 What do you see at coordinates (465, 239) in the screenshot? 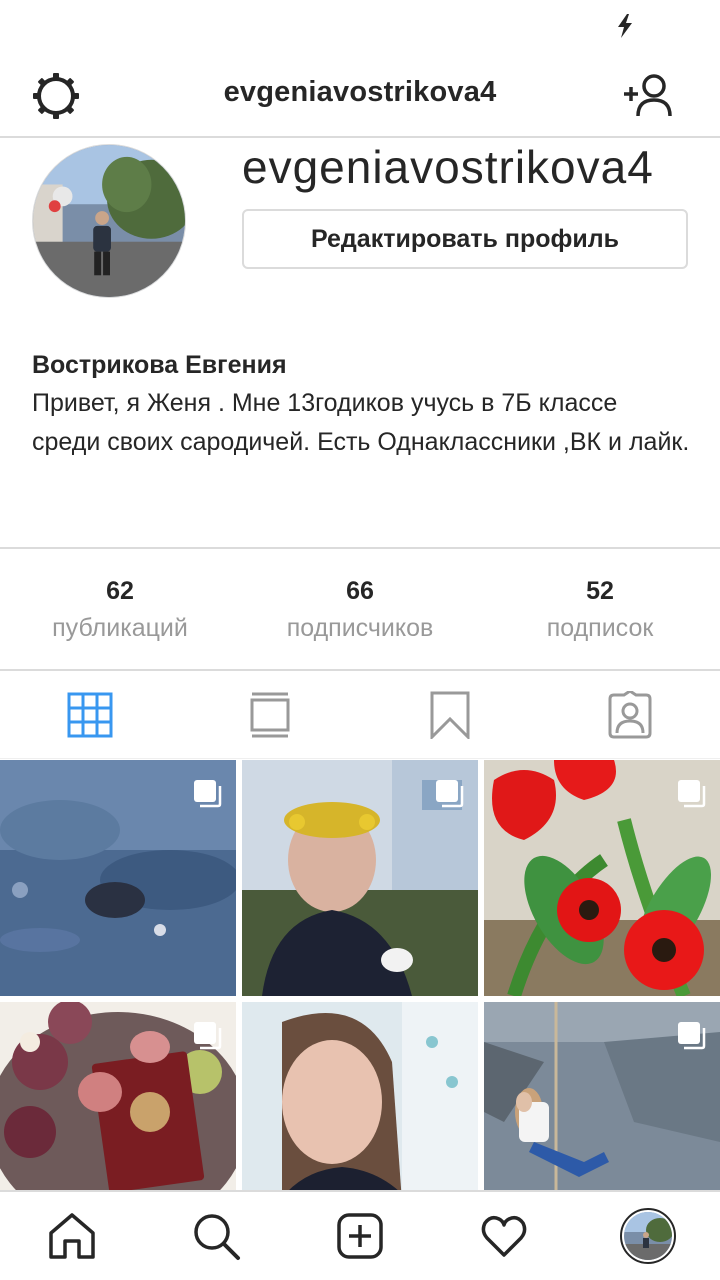
I see `edit-profile-button: Редактировать профиль` at bounding box center [465, 239].